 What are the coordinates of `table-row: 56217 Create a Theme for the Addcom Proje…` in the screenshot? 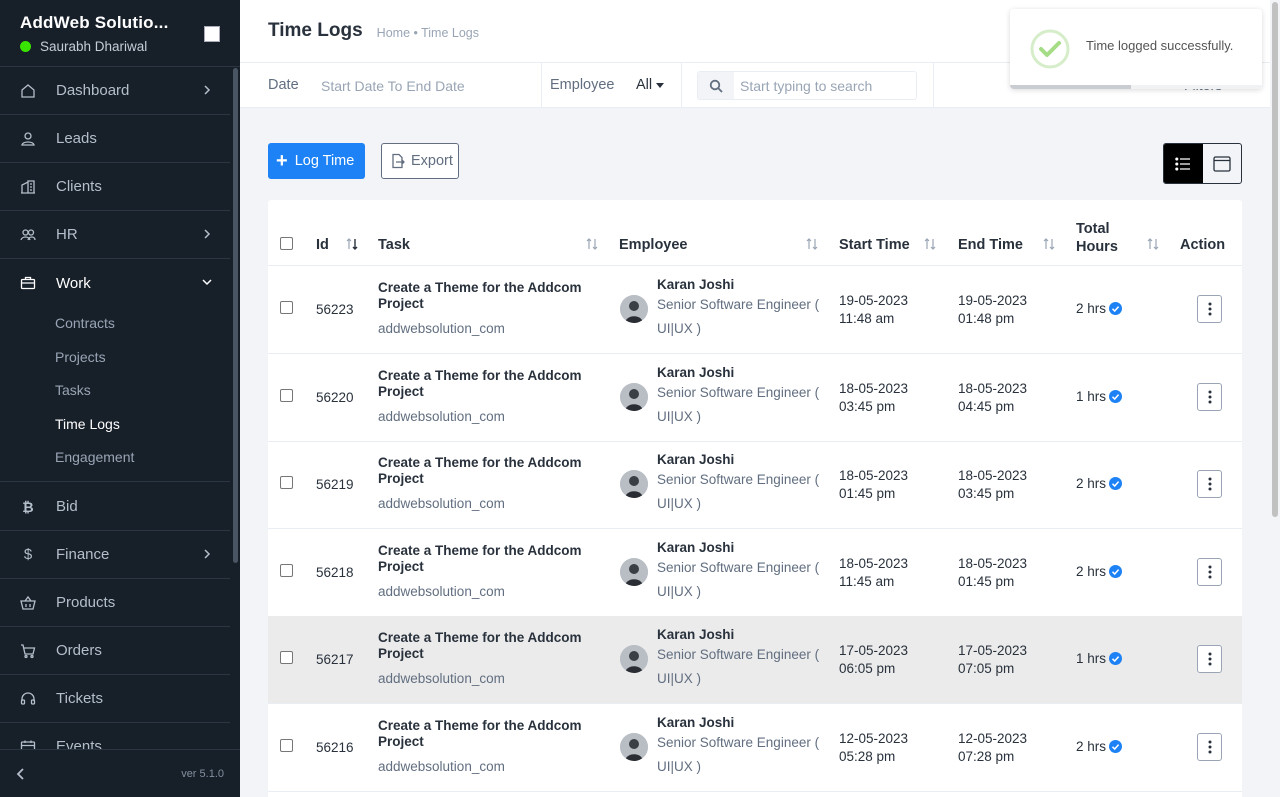 It's located at (755, 660).